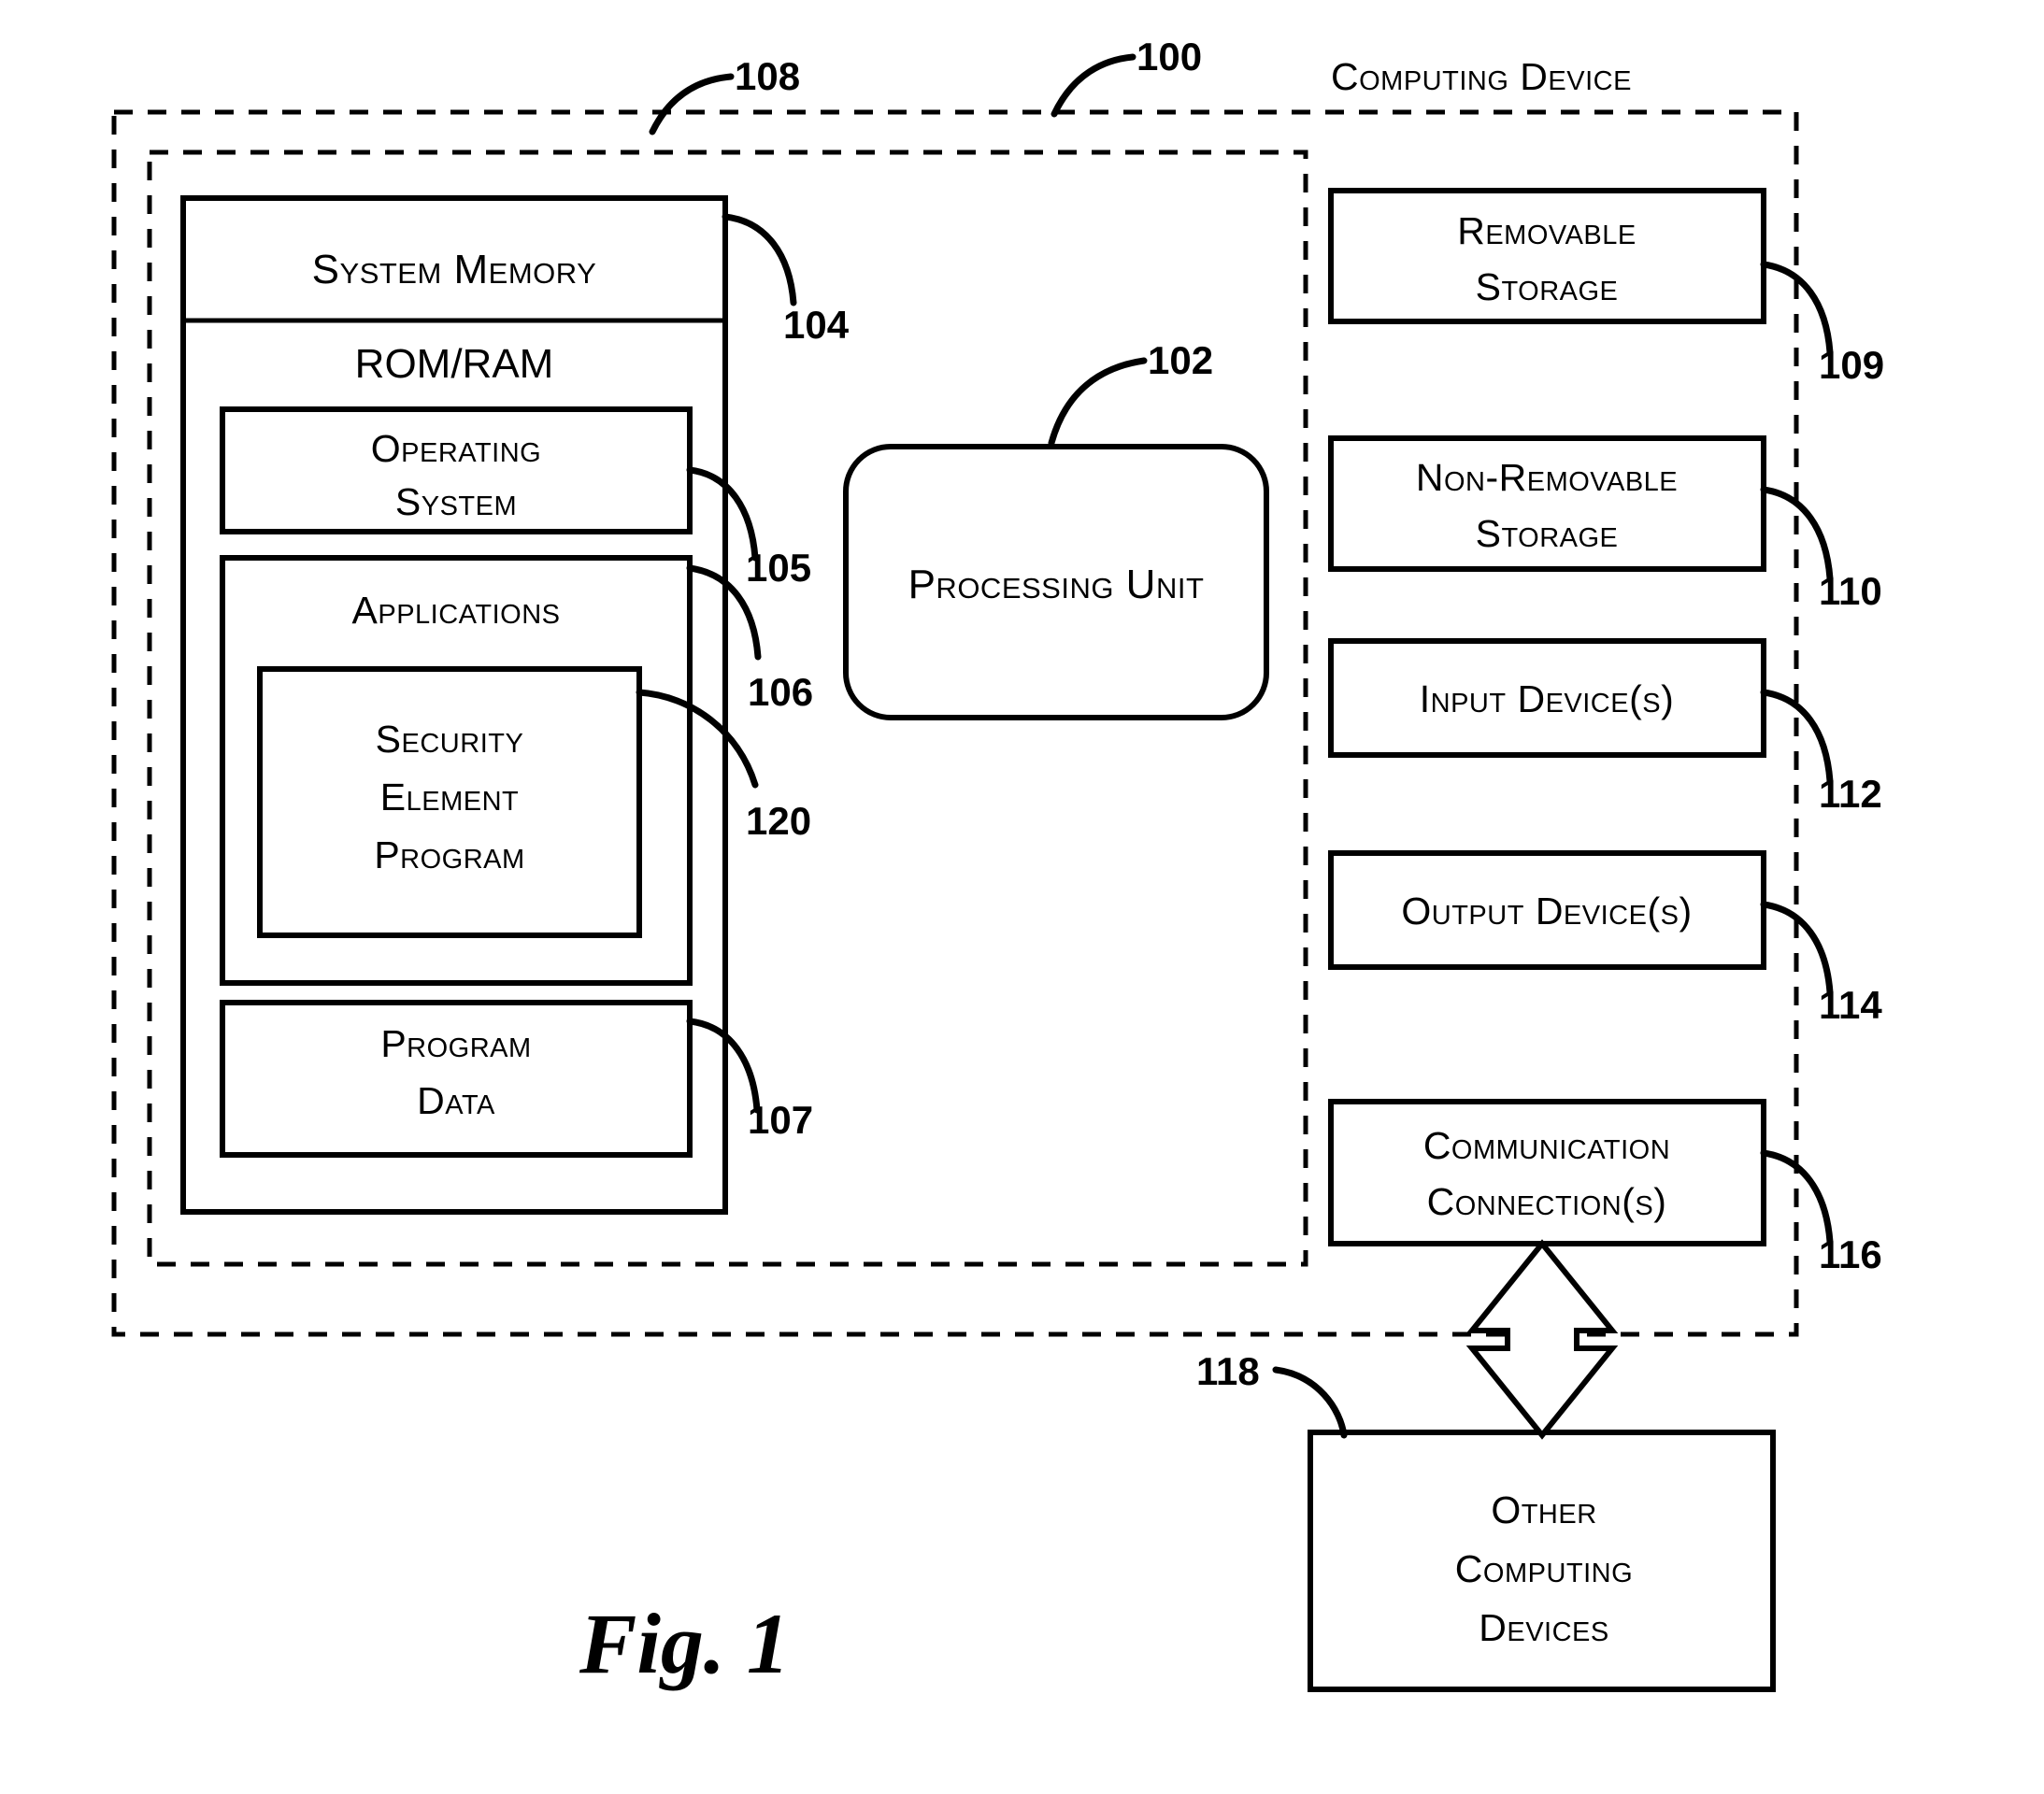 This screenshot has height=1794, width=2044. What do you see at coordinates (816, 325) in the screenshot?
I see `ref-104: 104` at bounding box center [816, 325].